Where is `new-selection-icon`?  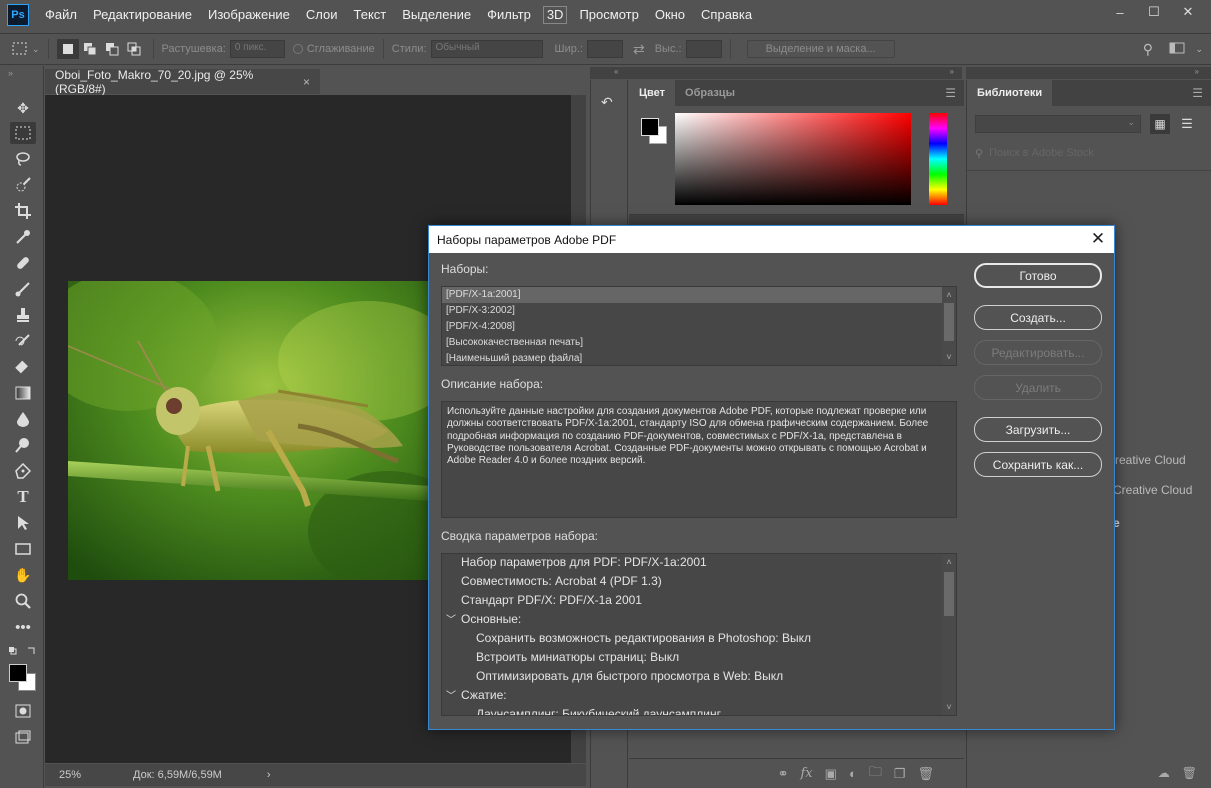
new-selection-icon is located at coordinates (67, 49).